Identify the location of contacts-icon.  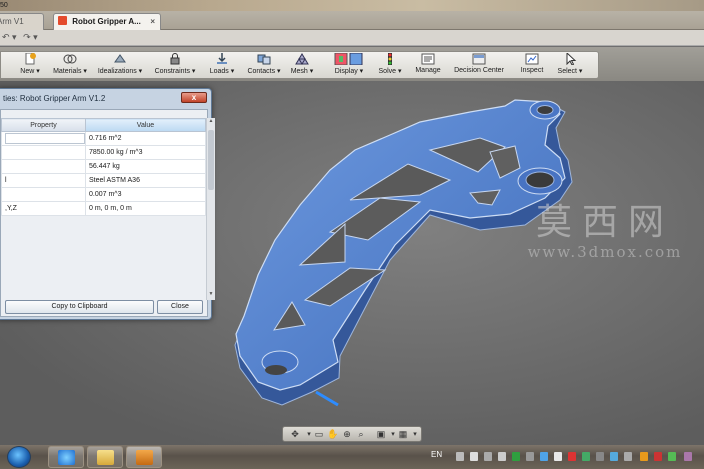
(264, 59).